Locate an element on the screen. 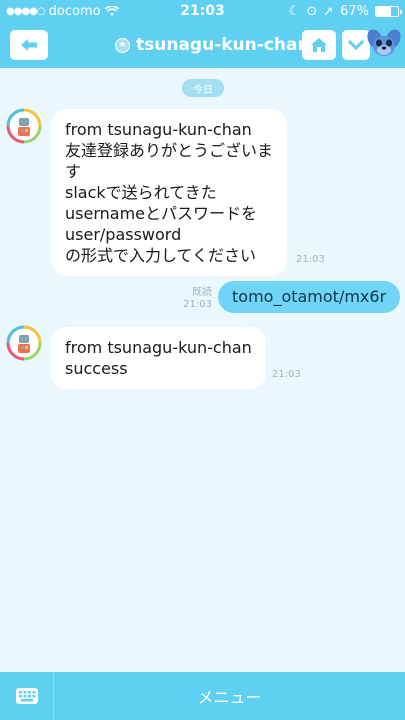  bottom-menu-bar: メニュー is located at coordinates (202, 696).